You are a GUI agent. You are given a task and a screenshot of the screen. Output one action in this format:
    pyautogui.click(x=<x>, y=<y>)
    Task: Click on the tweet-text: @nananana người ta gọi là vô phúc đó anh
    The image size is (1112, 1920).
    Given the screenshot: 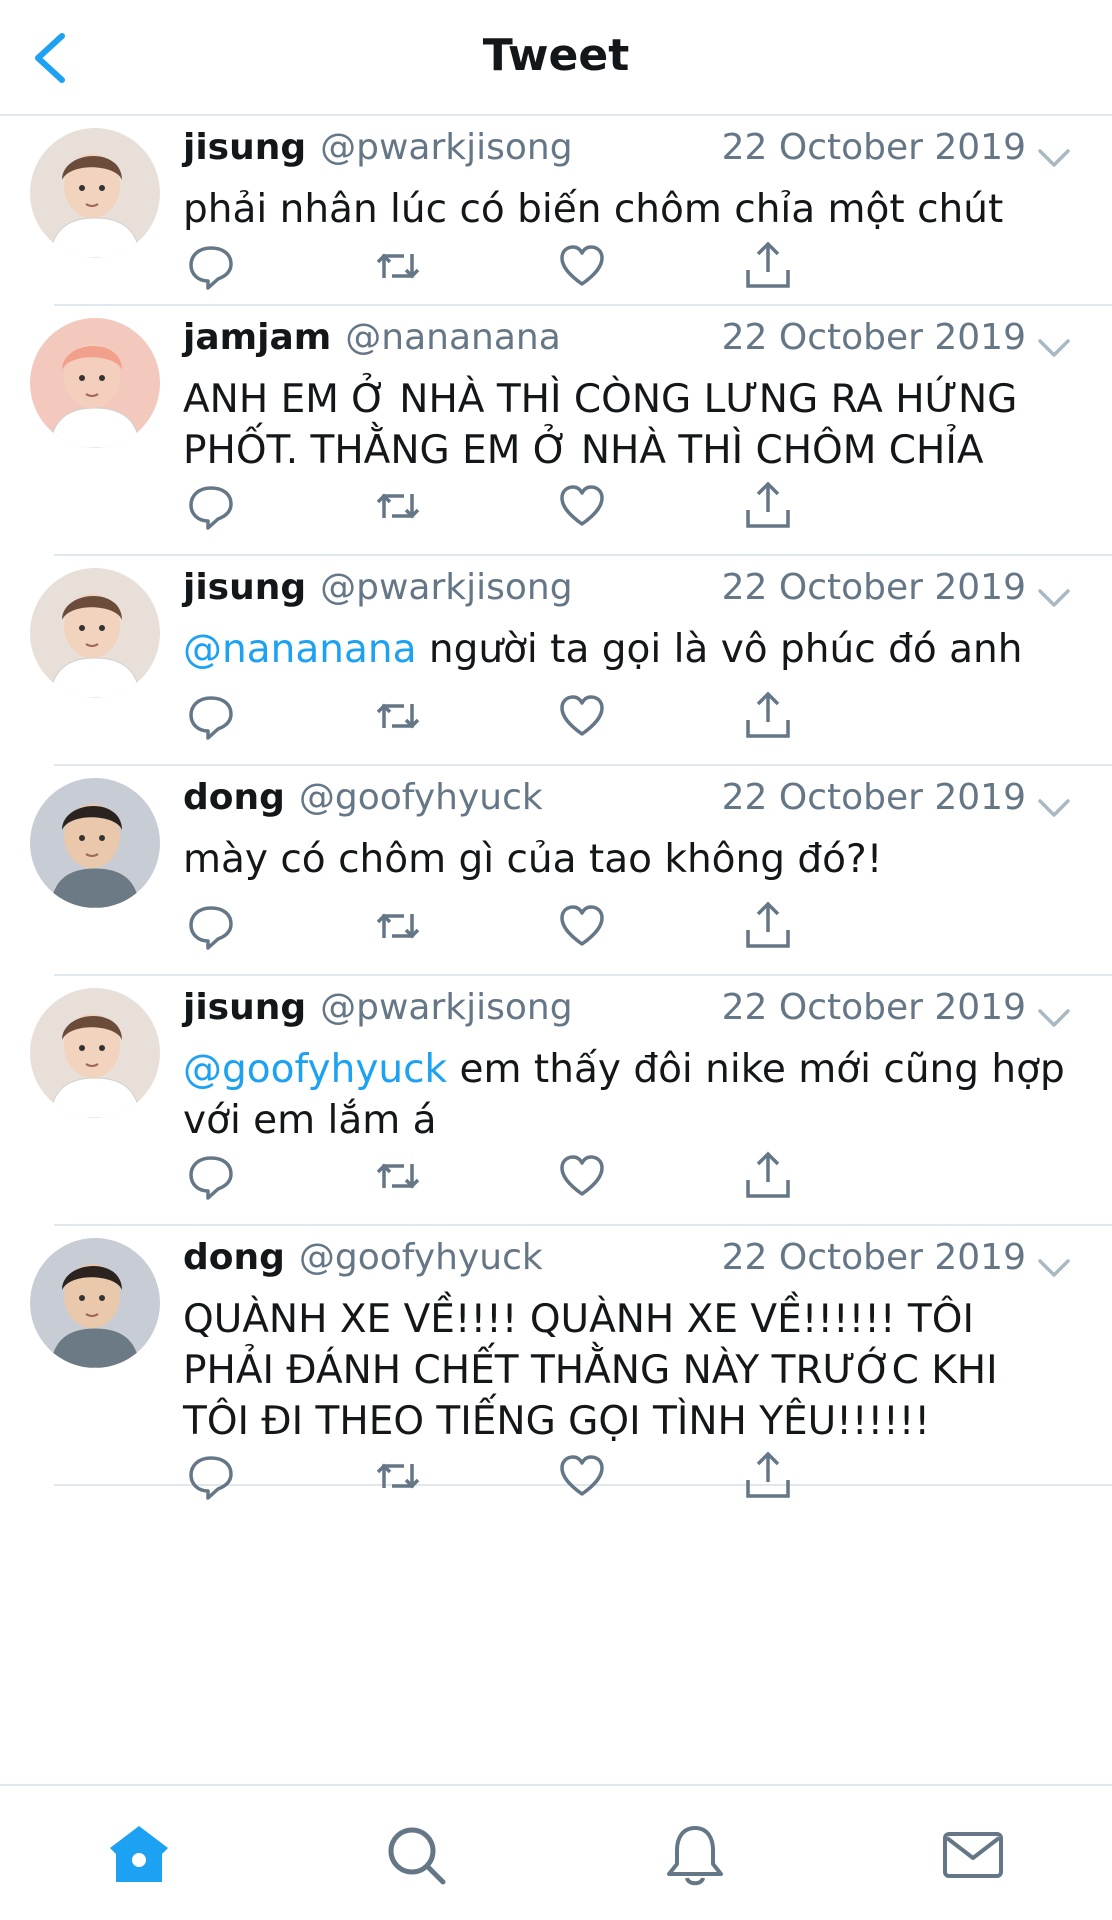 What is the action you would take?
    pyautogui.click(x=627, y=649)
    